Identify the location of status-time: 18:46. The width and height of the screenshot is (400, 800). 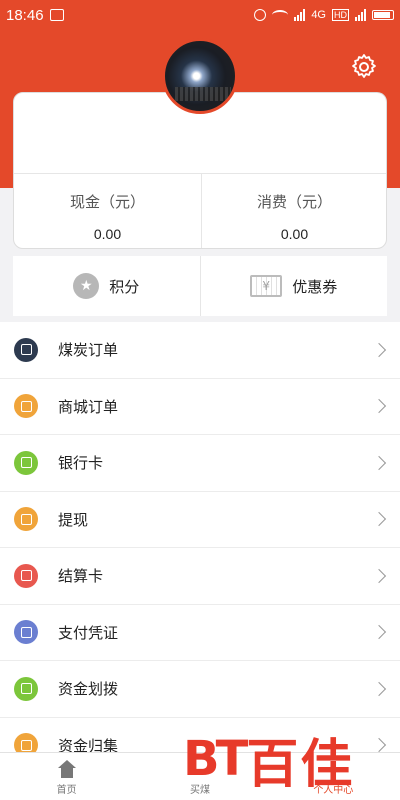
(25, 15).